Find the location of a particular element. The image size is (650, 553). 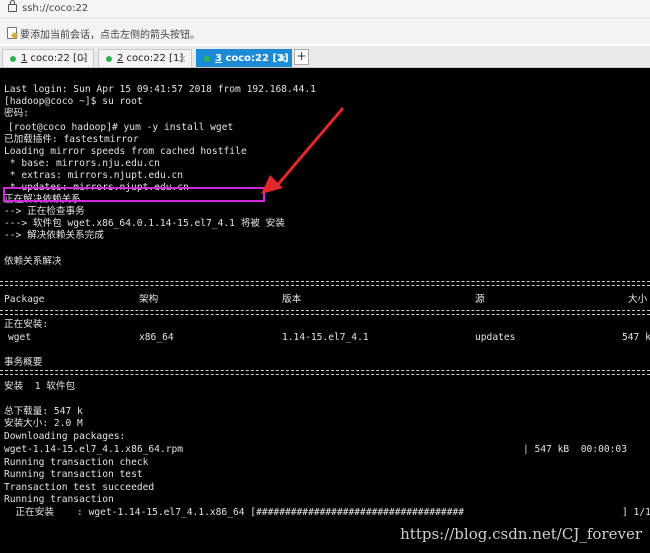

table-header-arch: 架构 is located at coordinates (149, 299).